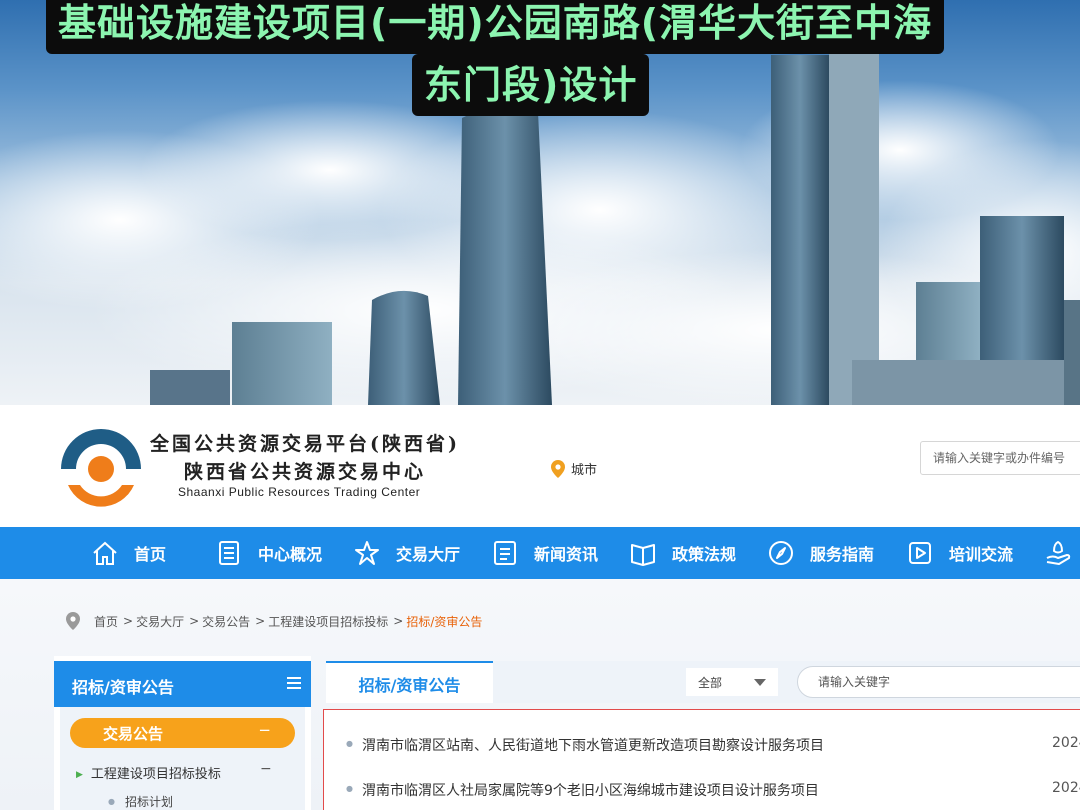  What do you see at coordinates (760, 682) in the screenshot?
I see `chevron-down-icon` at bounding box center [760, 682].